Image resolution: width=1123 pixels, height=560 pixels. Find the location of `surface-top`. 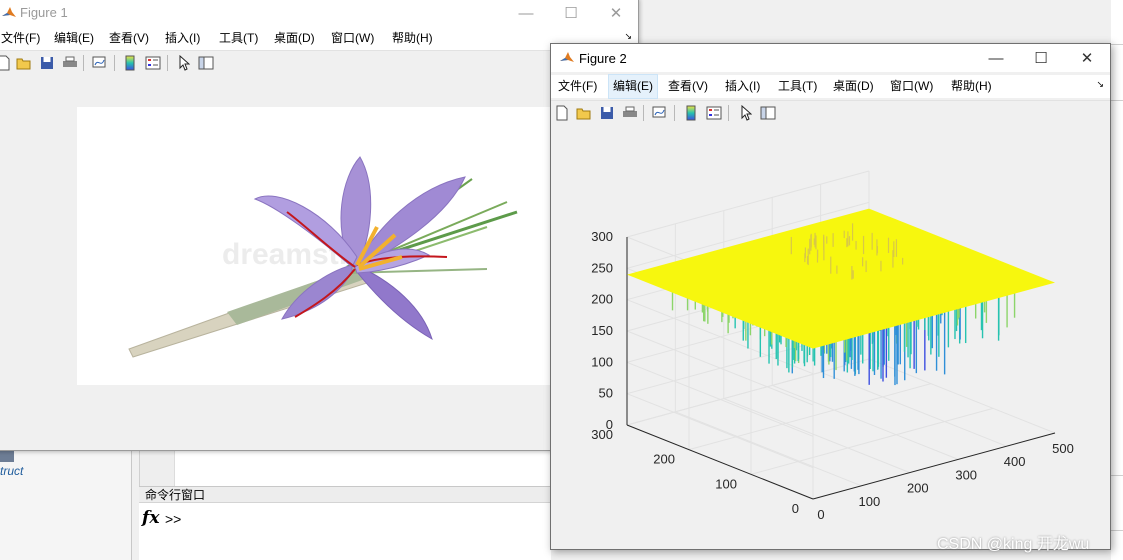

surface-top is located at coordinates (841, 278).